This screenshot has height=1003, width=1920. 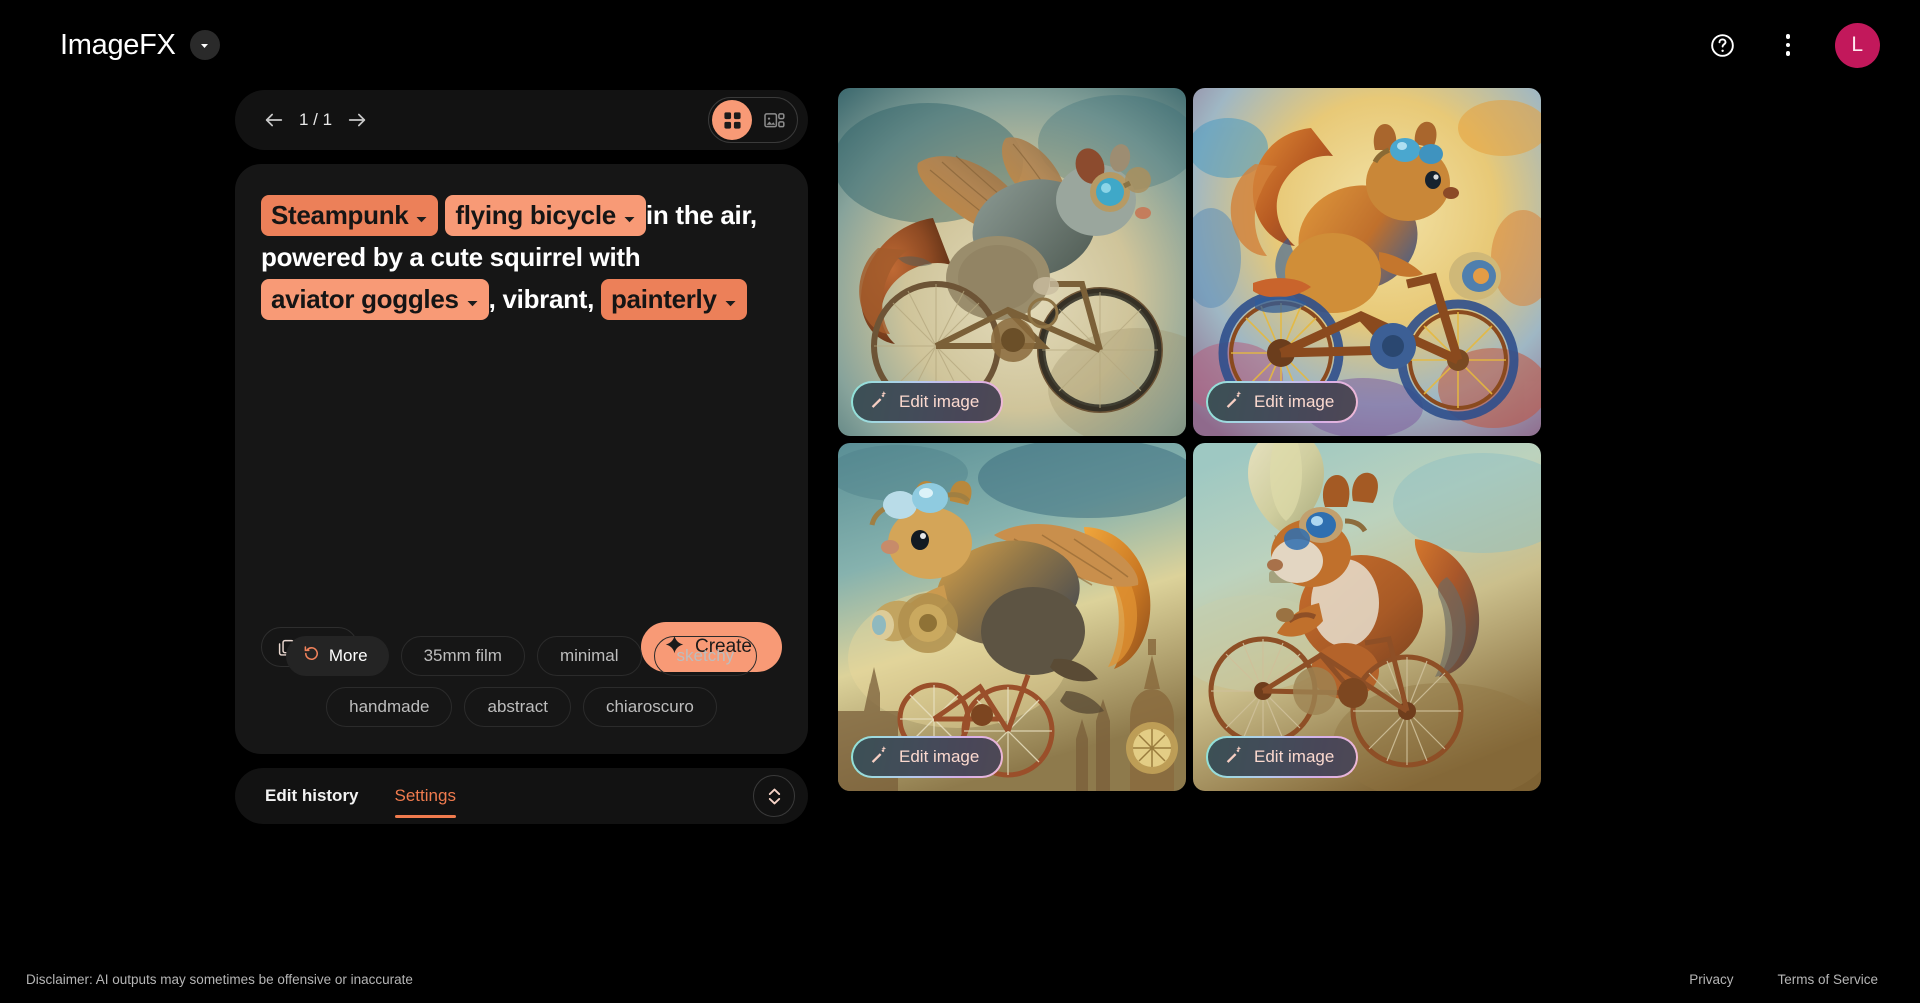 What do you see at coordinates (774, 796) in the screenshot?
I see `unfold-more-icon` at bounding box center [774, 796].